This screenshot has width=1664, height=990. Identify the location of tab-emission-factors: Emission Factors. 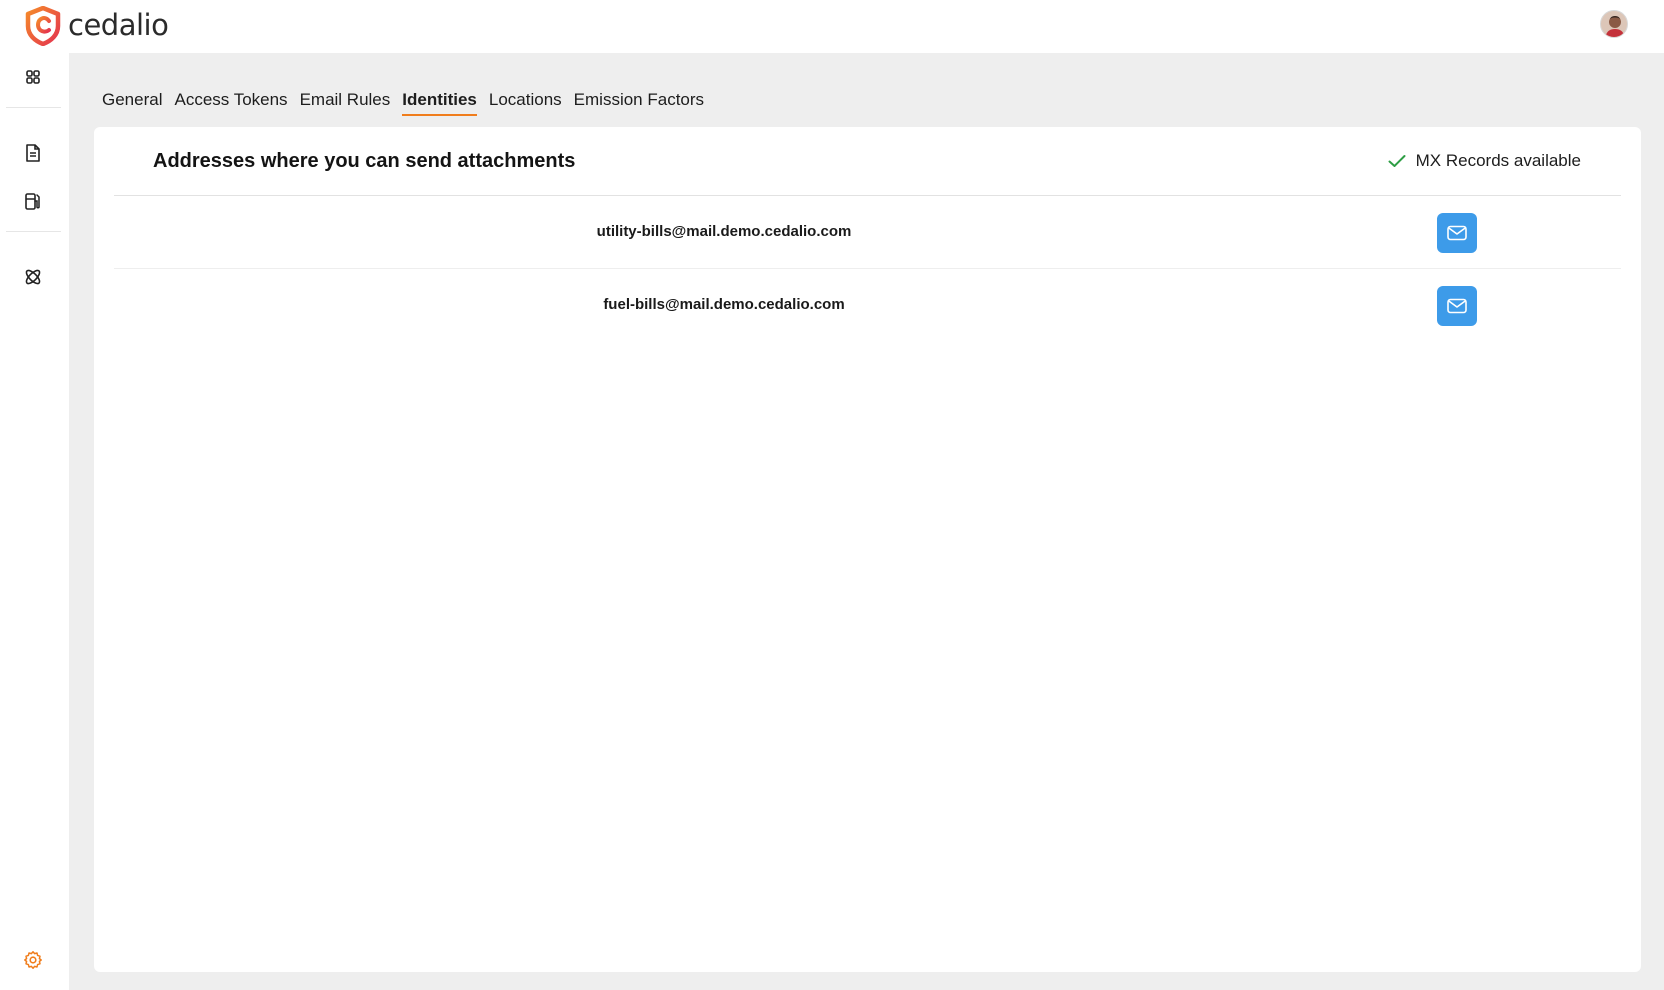
(639, 102).